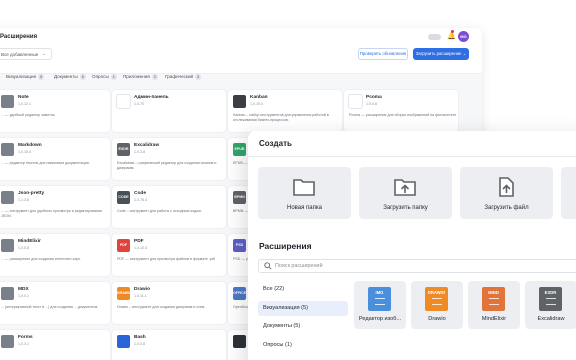  I want to click on extension-tile: DRAWIO Drawio, so click(437, 305).